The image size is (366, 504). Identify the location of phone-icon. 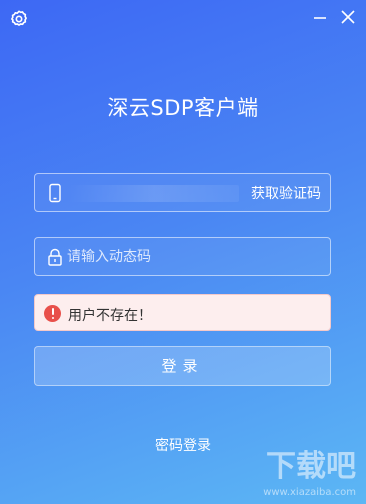
(55, 193).